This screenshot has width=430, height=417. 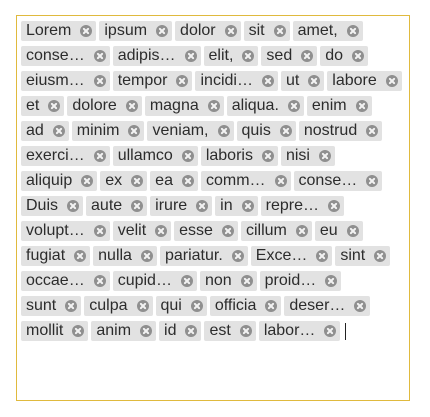 I want to click on tag-label: in, so click(x=226, y=205).